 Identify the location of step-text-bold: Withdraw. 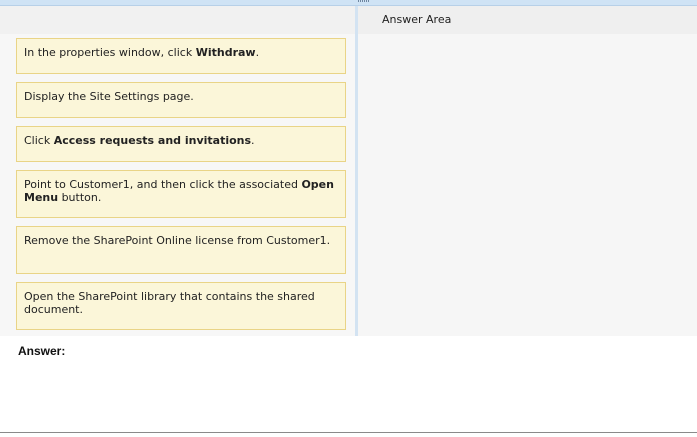
(225, 52).